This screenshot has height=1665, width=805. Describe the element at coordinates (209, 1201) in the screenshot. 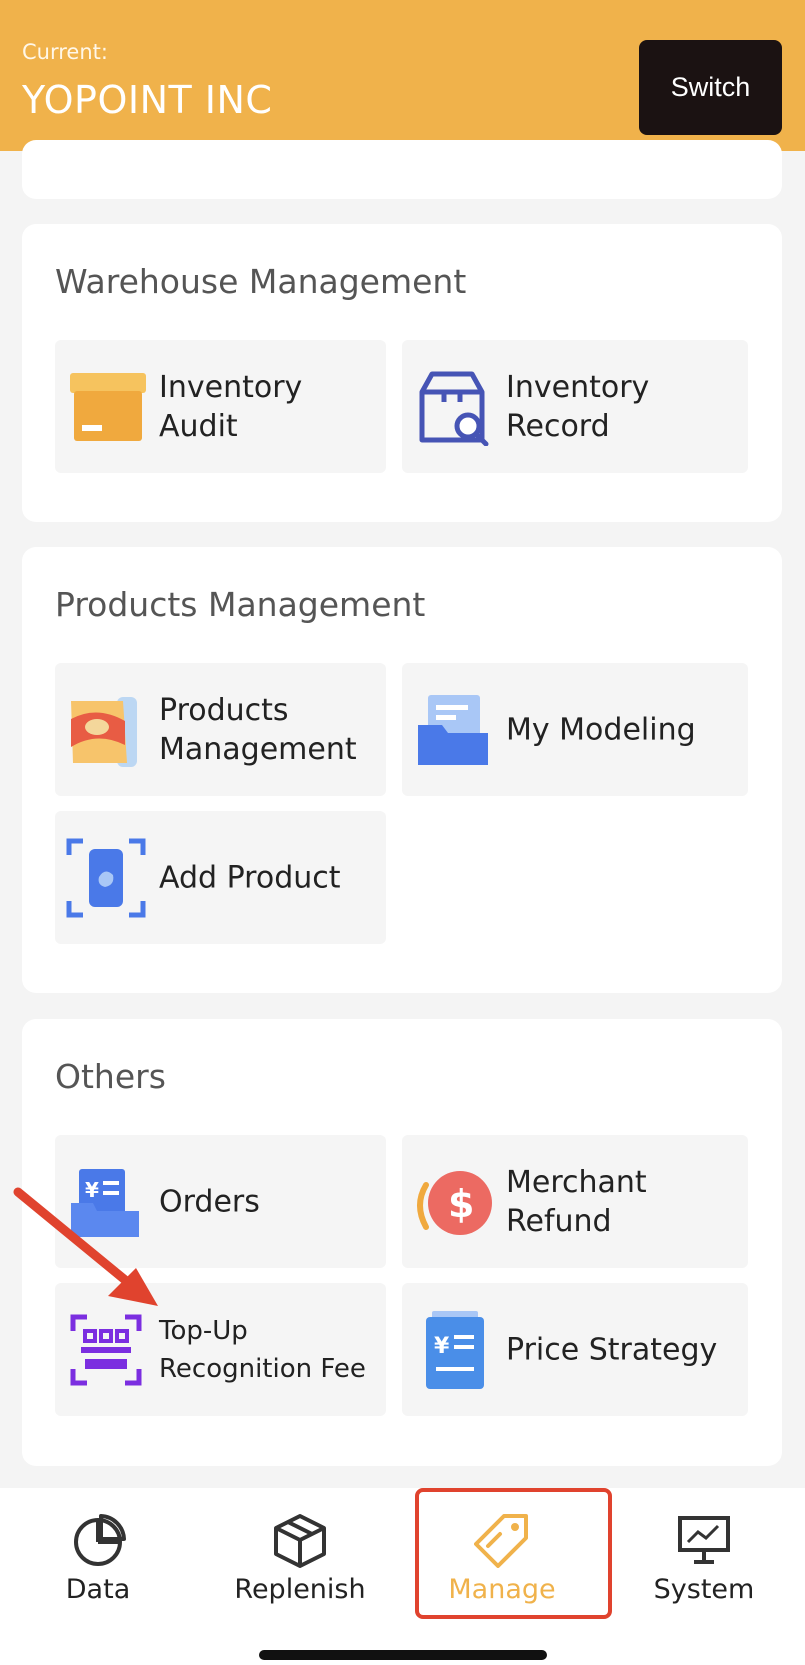

I see `tile-label: Orders` at that location.